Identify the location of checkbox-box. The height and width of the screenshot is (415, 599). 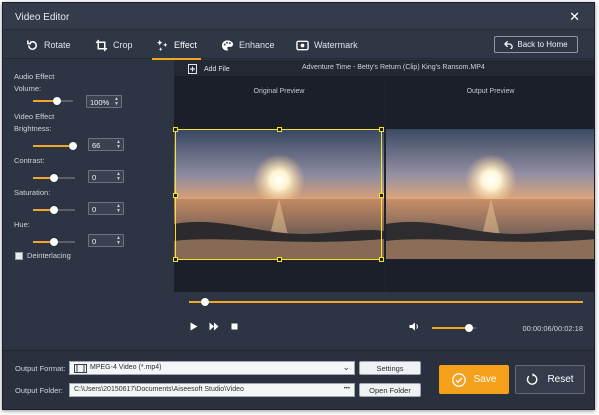
(19, 255).